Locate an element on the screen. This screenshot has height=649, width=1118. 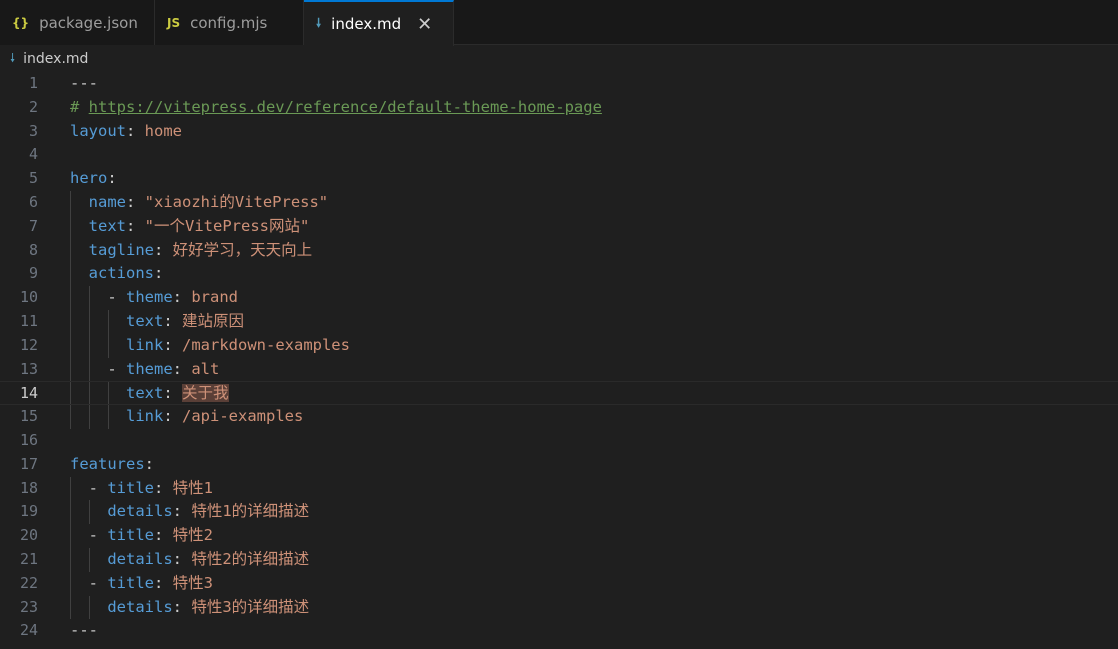
code-line: 16 is located at coordinates (559, 441).